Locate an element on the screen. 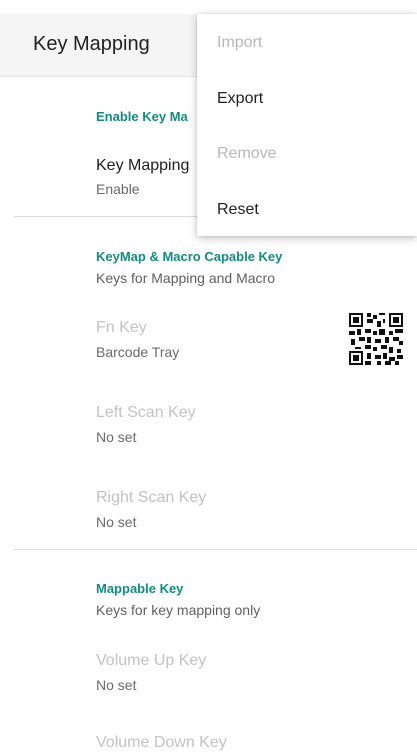 This screenshot has width=417, height=753. pref-item-title: Key Mapping is located at coordinates (143, 165).